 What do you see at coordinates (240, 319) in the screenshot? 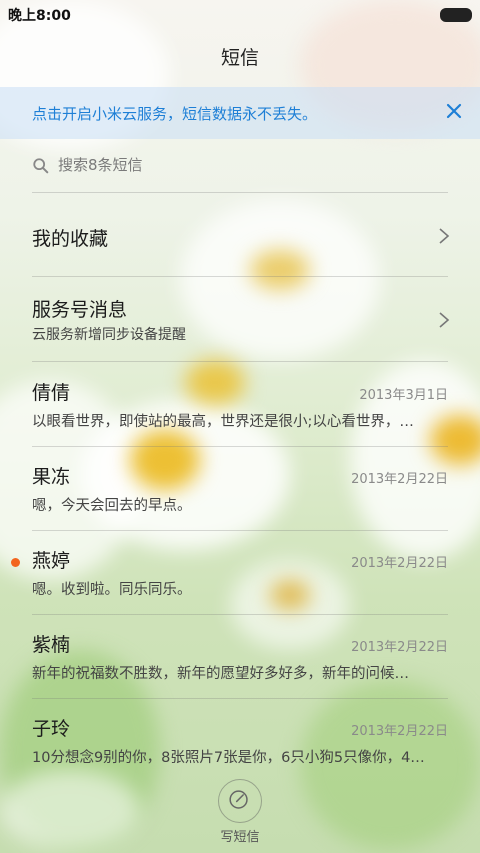
I see `folder-service-messages: 服务号消息 云服务新增同步设备提醒` at bounding box center [240, 319].